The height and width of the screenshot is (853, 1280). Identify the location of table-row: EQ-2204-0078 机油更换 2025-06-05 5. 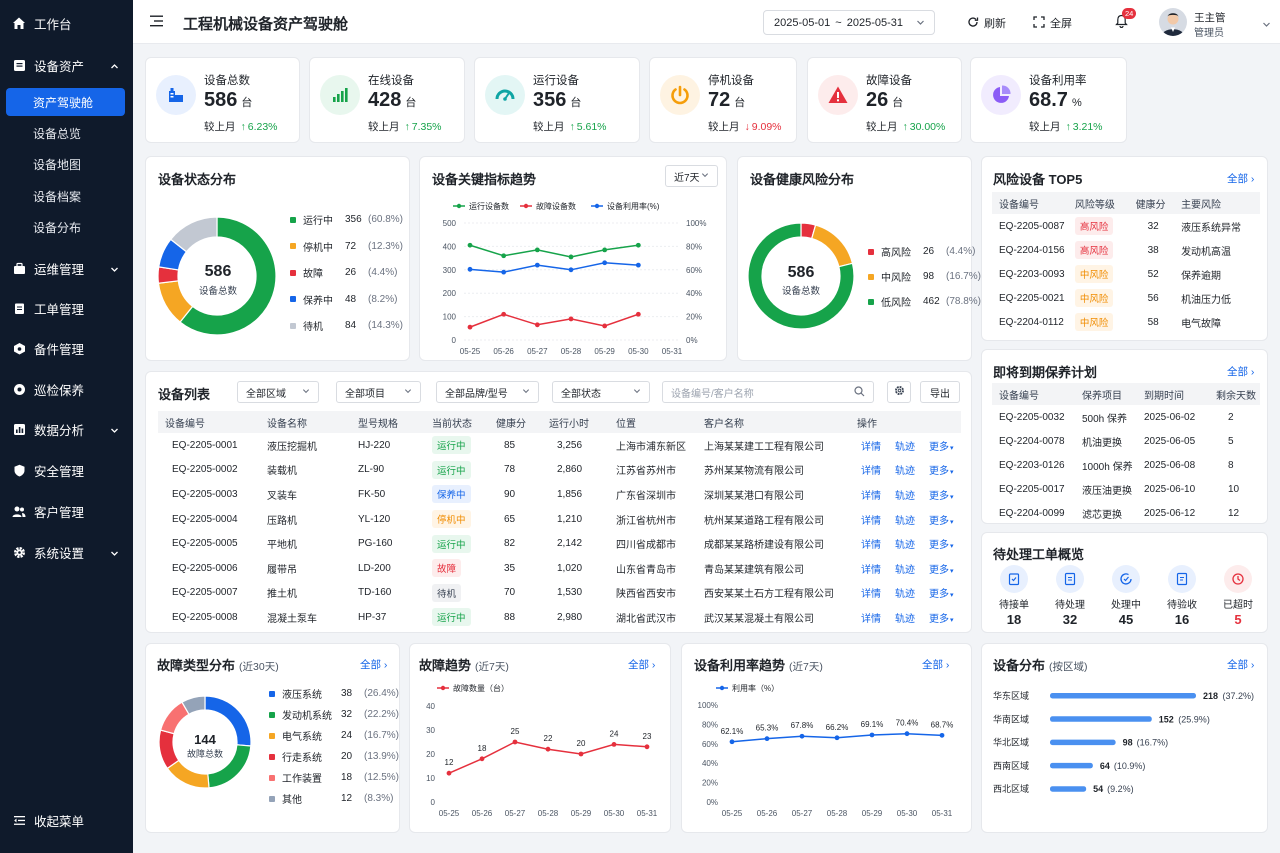
(1126, 441).